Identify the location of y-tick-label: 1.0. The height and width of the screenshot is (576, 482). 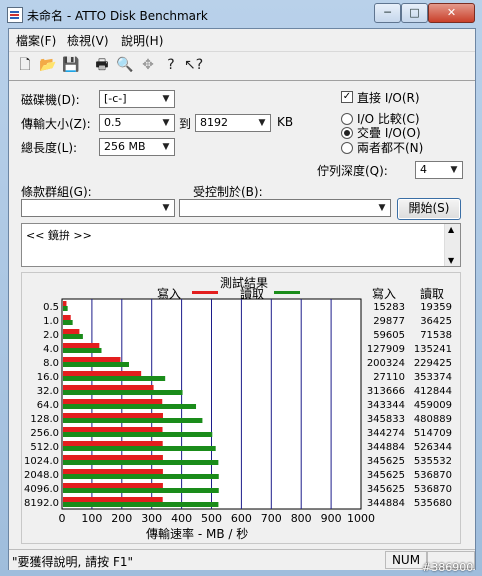
(51, 321).